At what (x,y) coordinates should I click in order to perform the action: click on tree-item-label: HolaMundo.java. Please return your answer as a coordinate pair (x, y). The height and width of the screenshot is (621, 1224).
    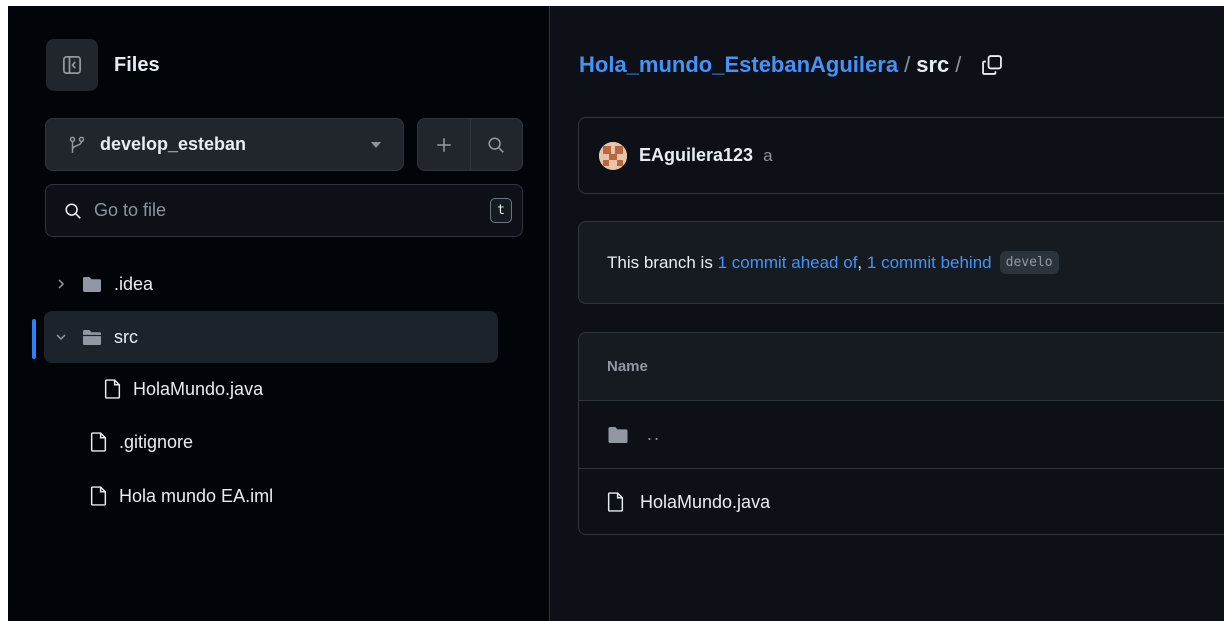
    Looking at the image, I should click on (198, 388).